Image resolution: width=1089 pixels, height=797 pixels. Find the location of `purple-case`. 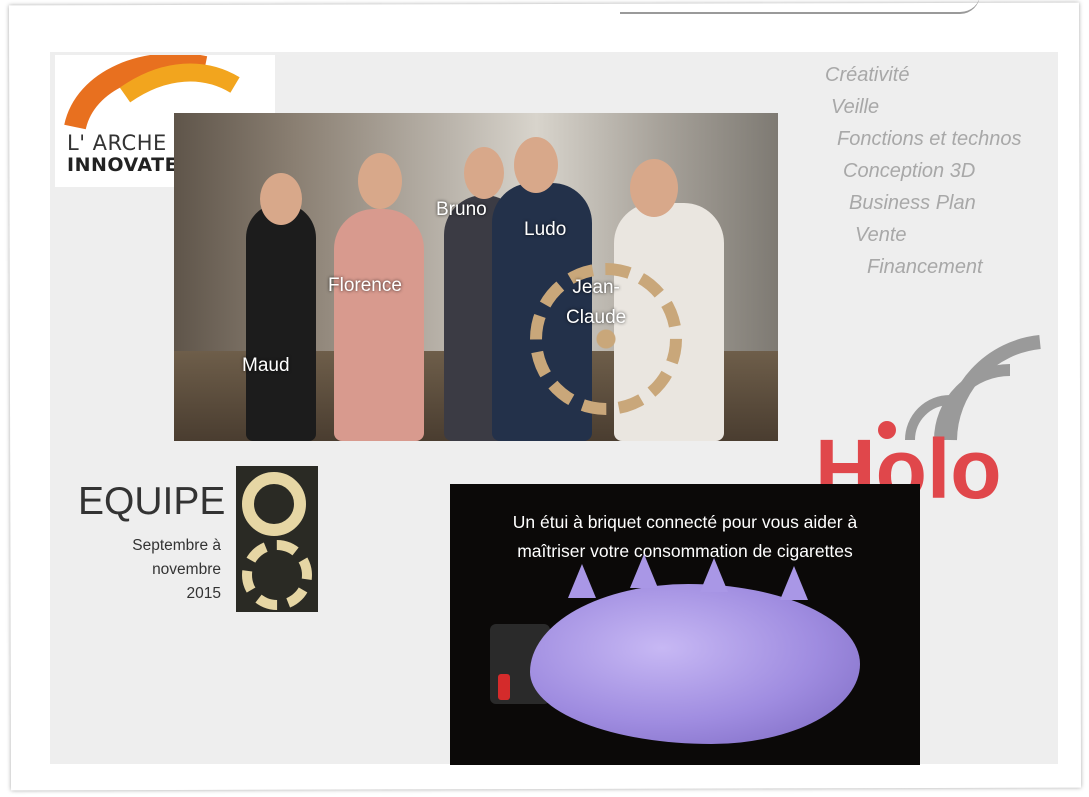

purple-case is located at coordinates (695, 664).